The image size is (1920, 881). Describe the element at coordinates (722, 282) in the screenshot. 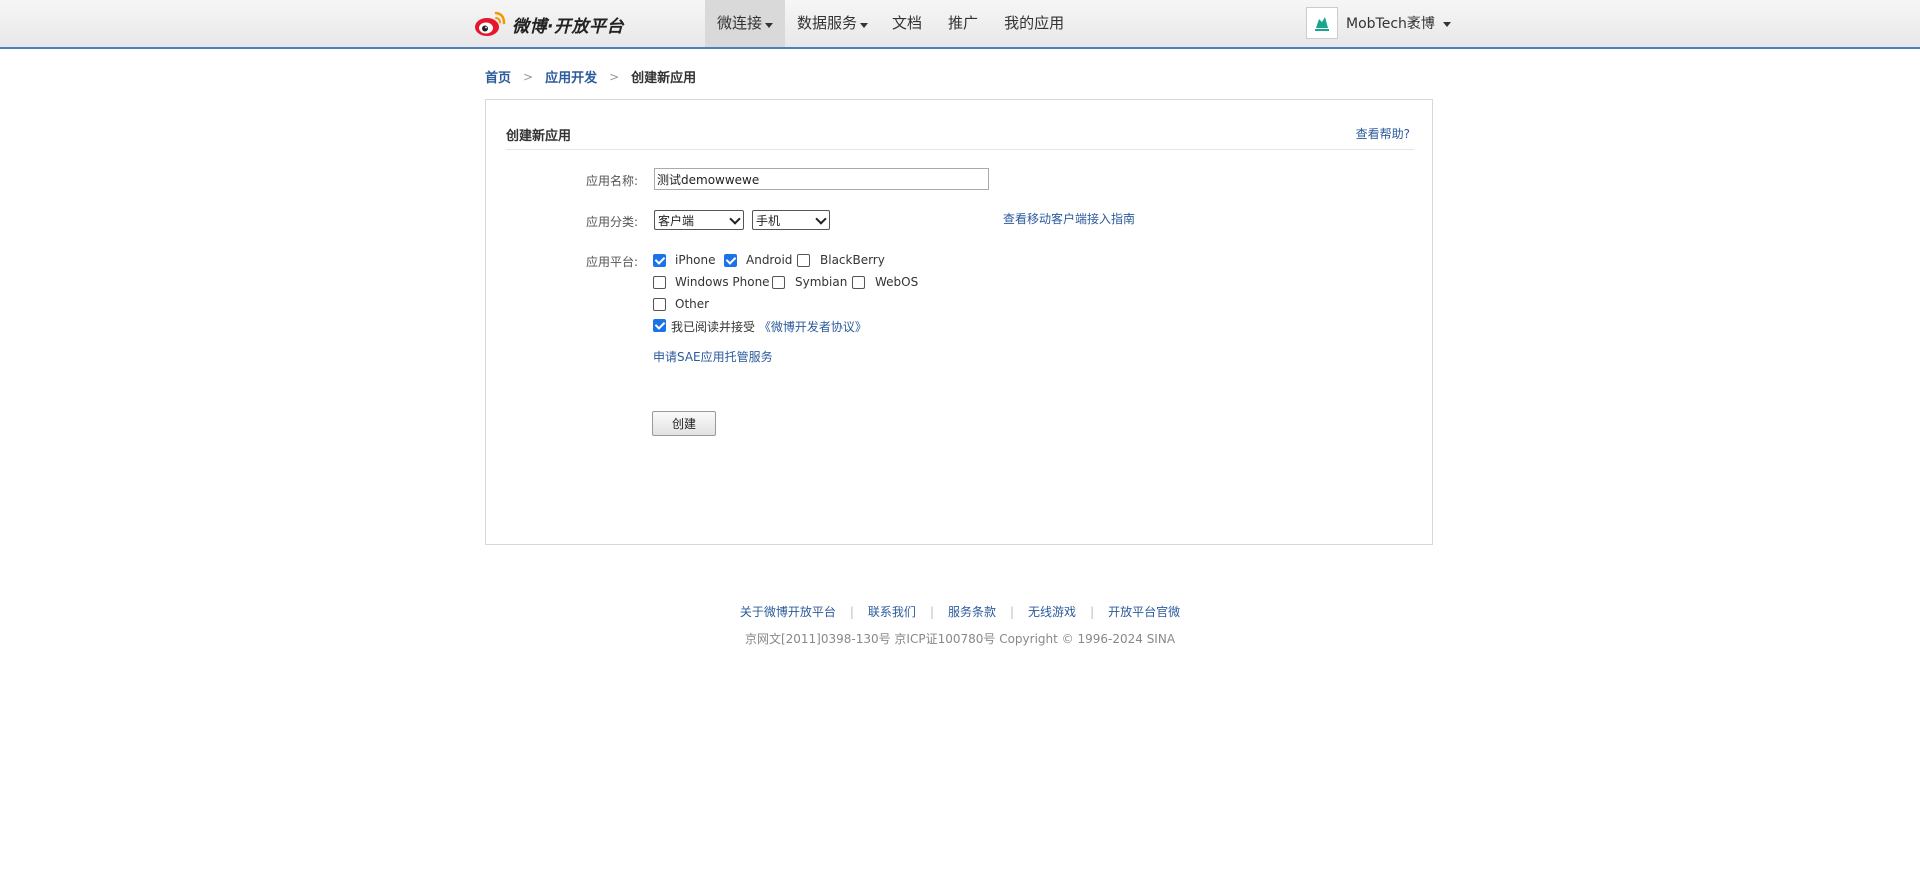

I see `platform-windows-phone-label: Windows Phone` at that location.